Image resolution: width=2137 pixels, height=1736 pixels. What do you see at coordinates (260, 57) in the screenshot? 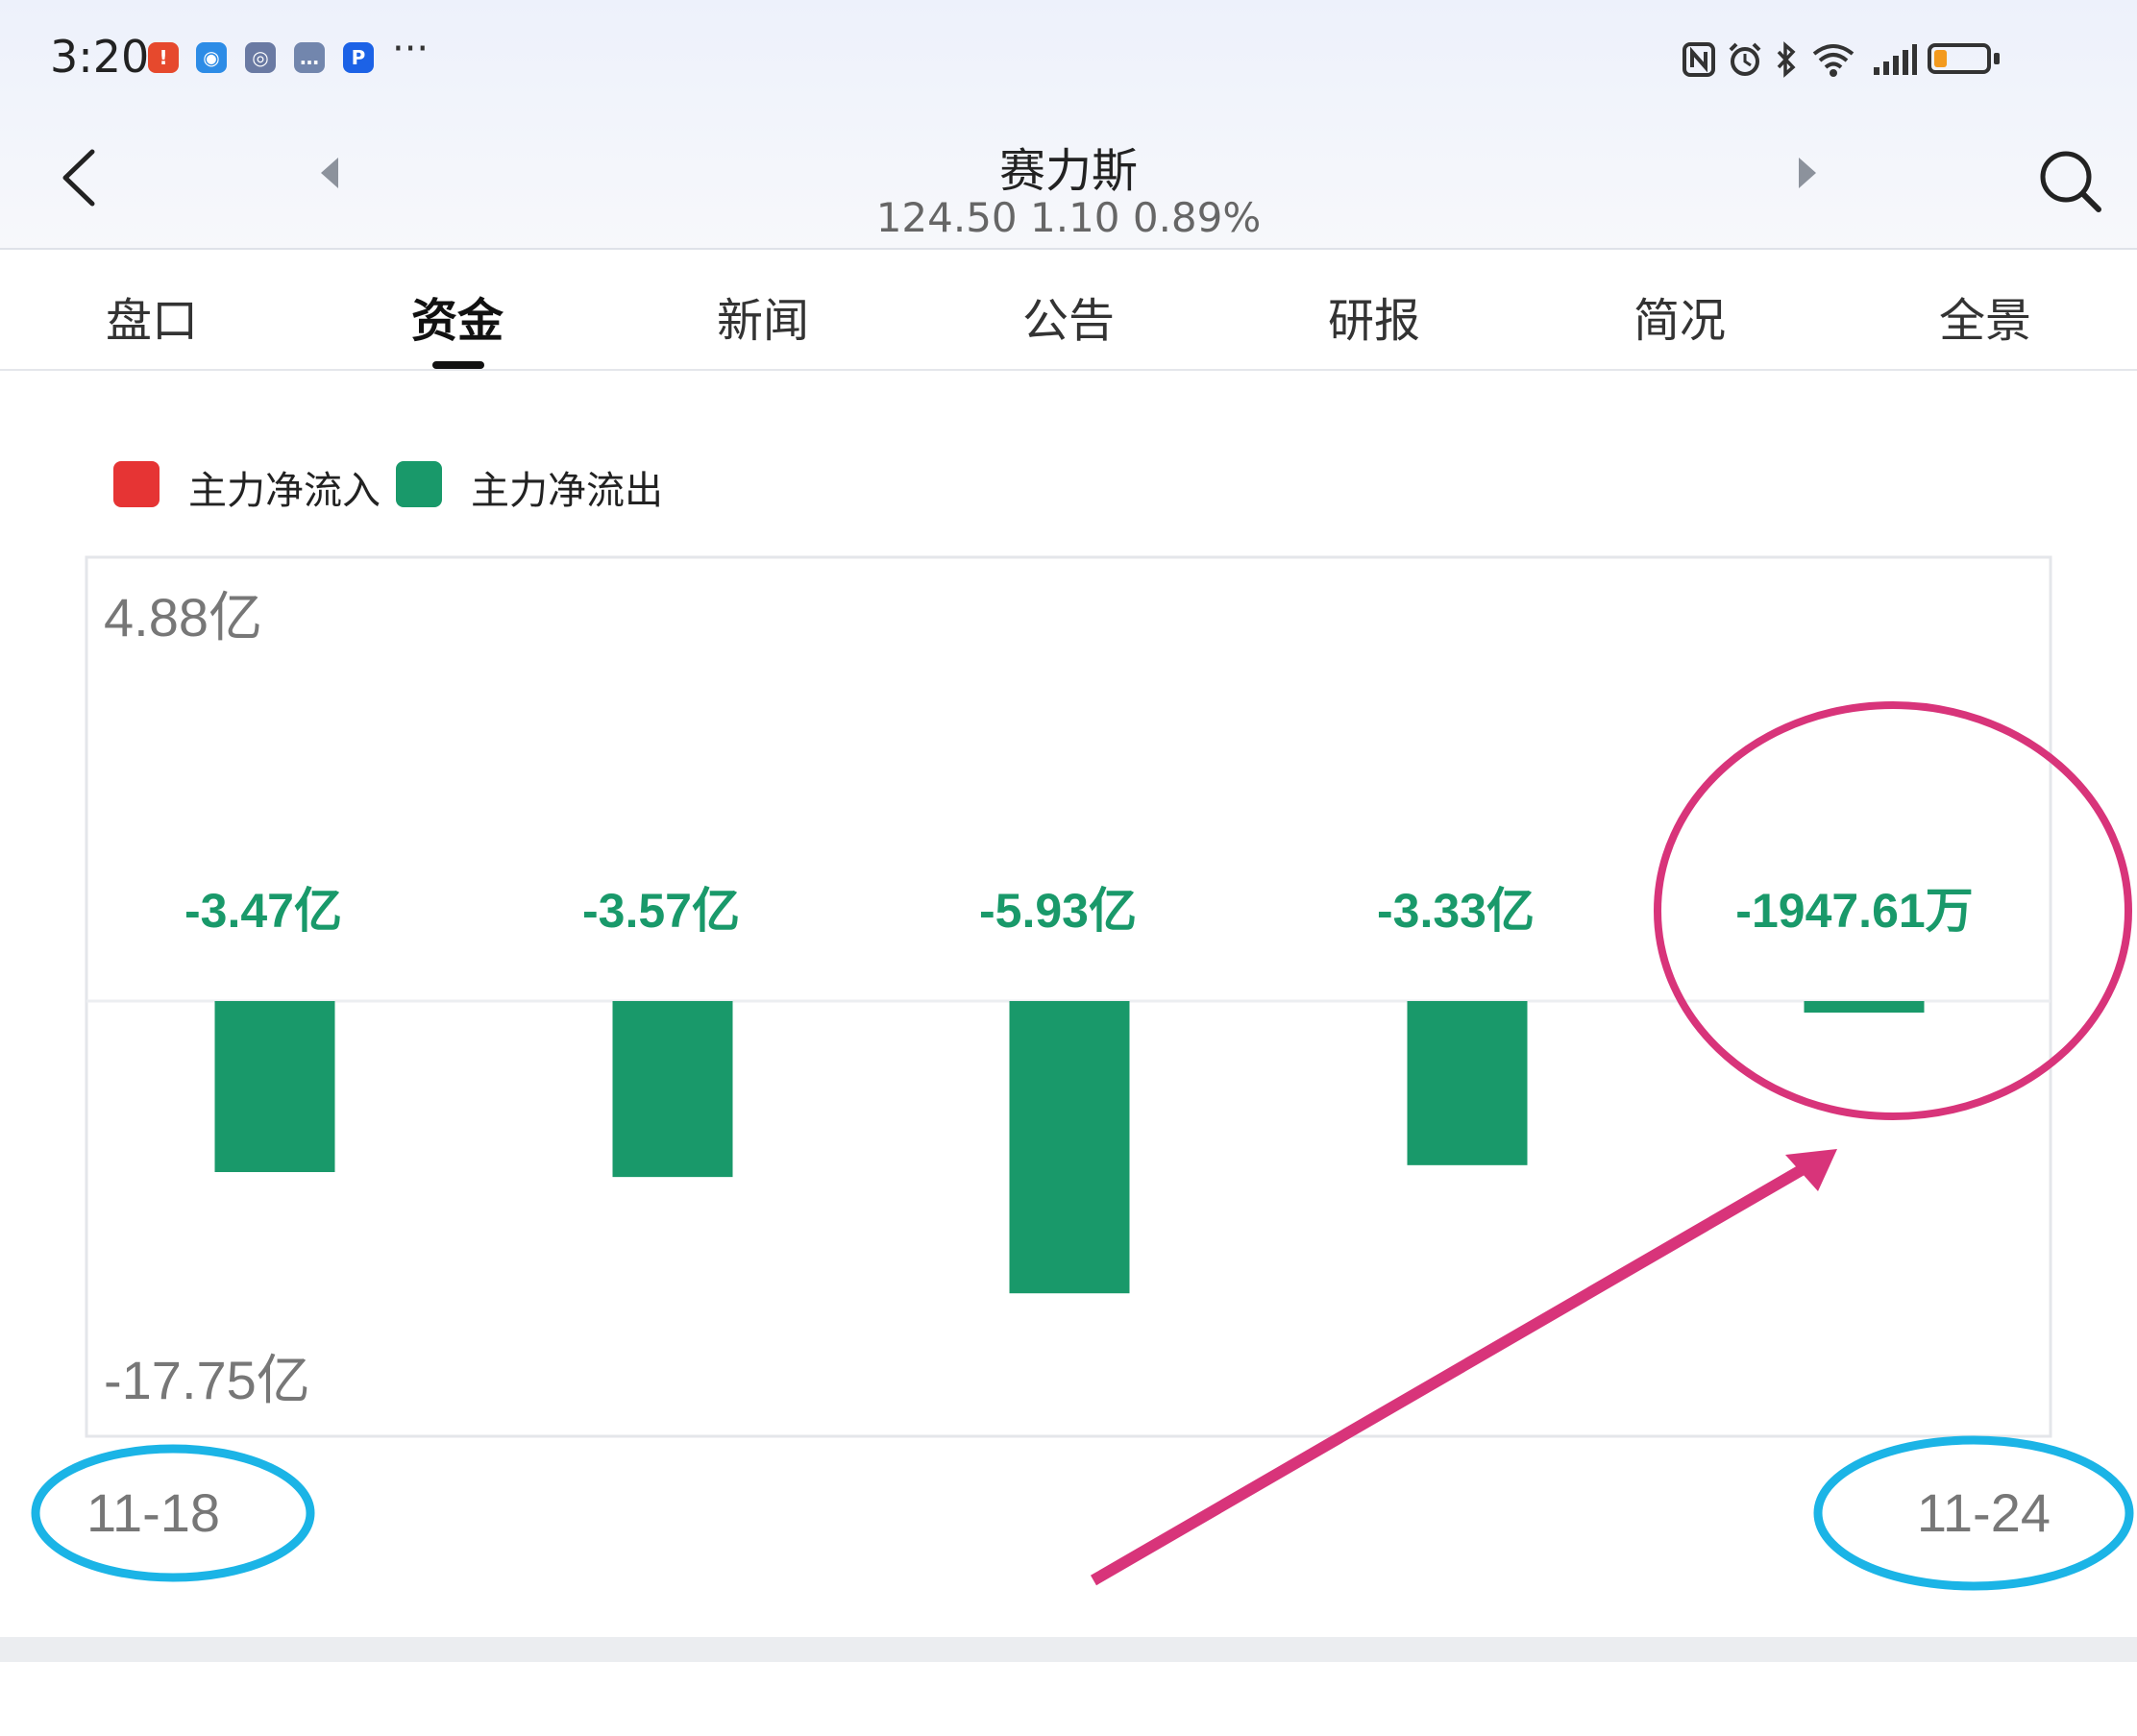
I see `compass-app-icon: ◎` at bounding box center [260, 57].